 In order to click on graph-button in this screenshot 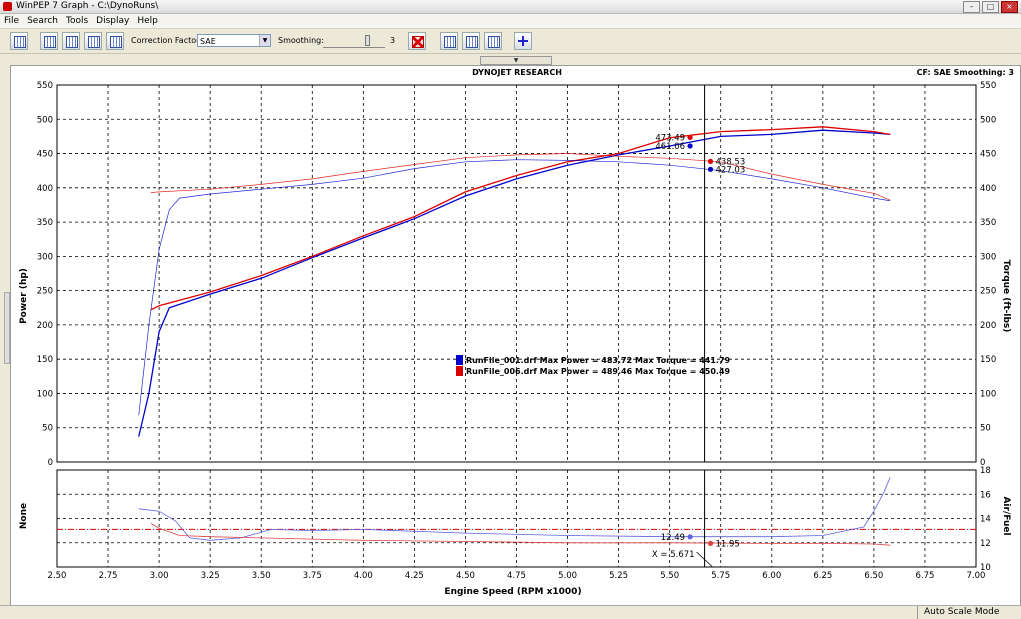, I will do `click(49, 41)`.